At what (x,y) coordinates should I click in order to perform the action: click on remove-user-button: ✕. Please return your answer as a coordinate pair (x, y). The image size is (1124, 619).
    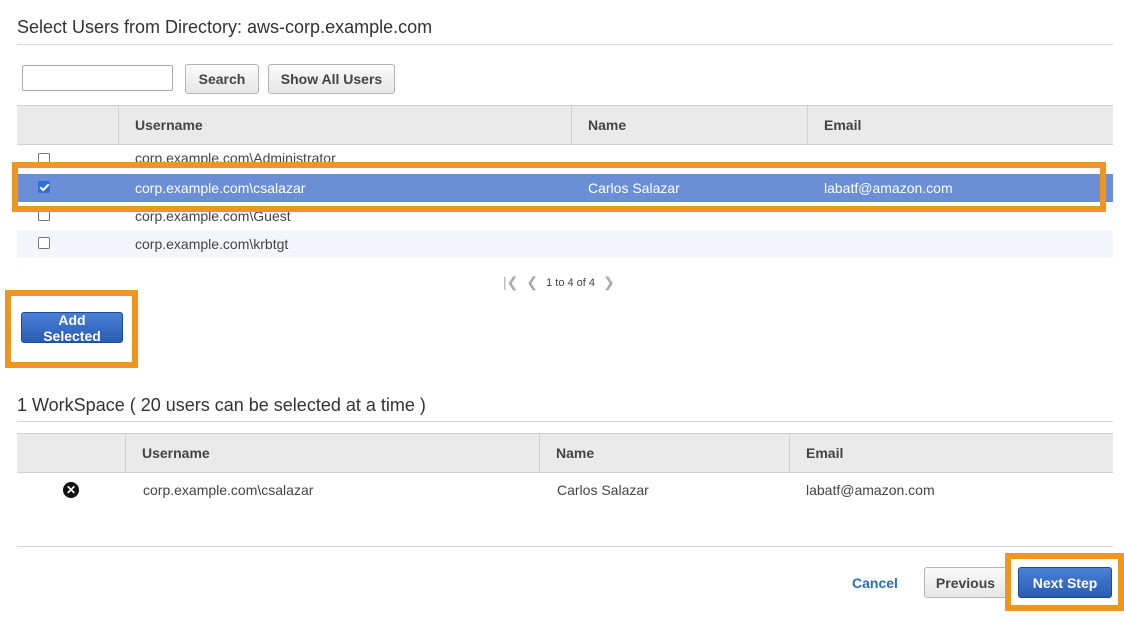
    Looking at the image, I should click on (71, 490).